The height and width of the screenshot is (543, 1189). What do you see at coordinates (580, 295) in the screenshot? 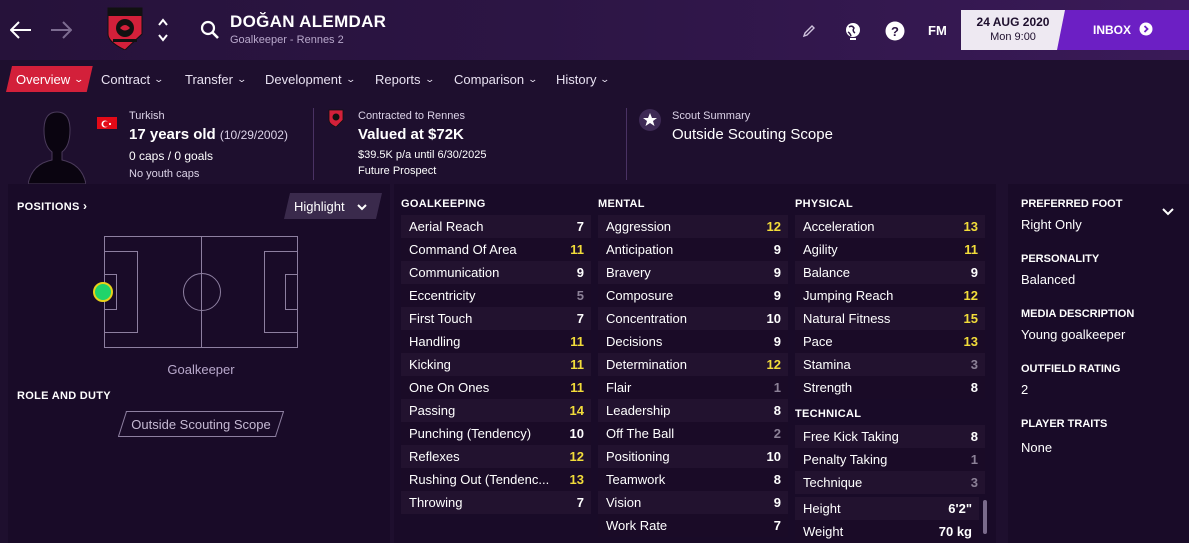
I see `attribute-value: 5` at bounding box center [580, 295].